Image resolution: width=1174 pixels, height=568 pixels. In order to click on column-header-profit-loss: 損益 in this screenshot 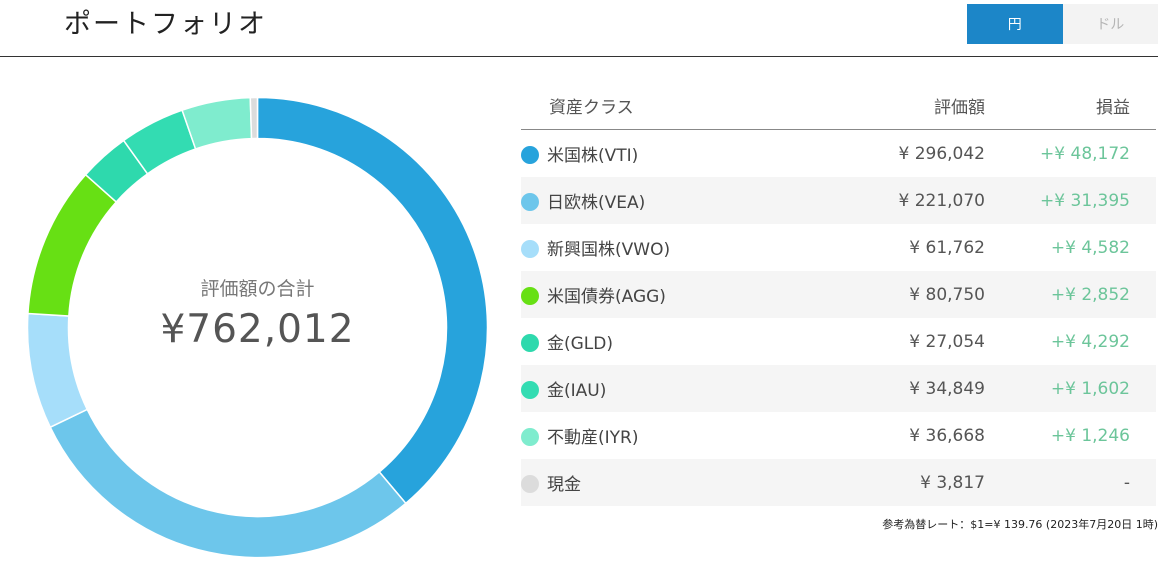, I will do `click(1070, 105)`.